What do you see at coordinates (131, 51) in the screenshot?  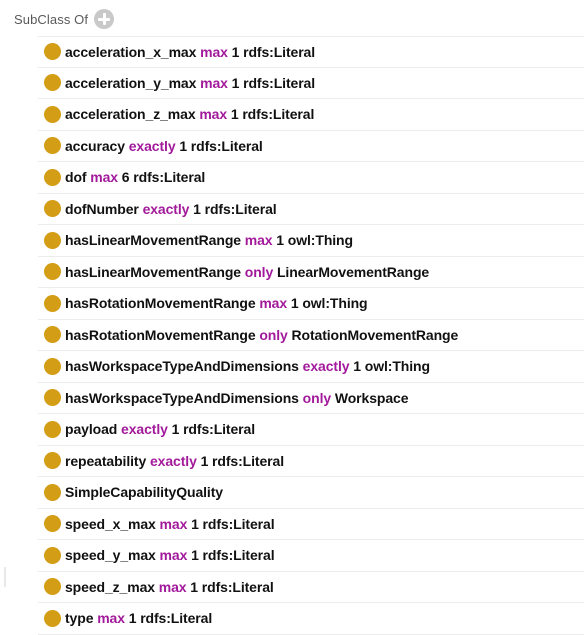 I see `property-name: acceleration_x_max` at bounding box center [131, 51].